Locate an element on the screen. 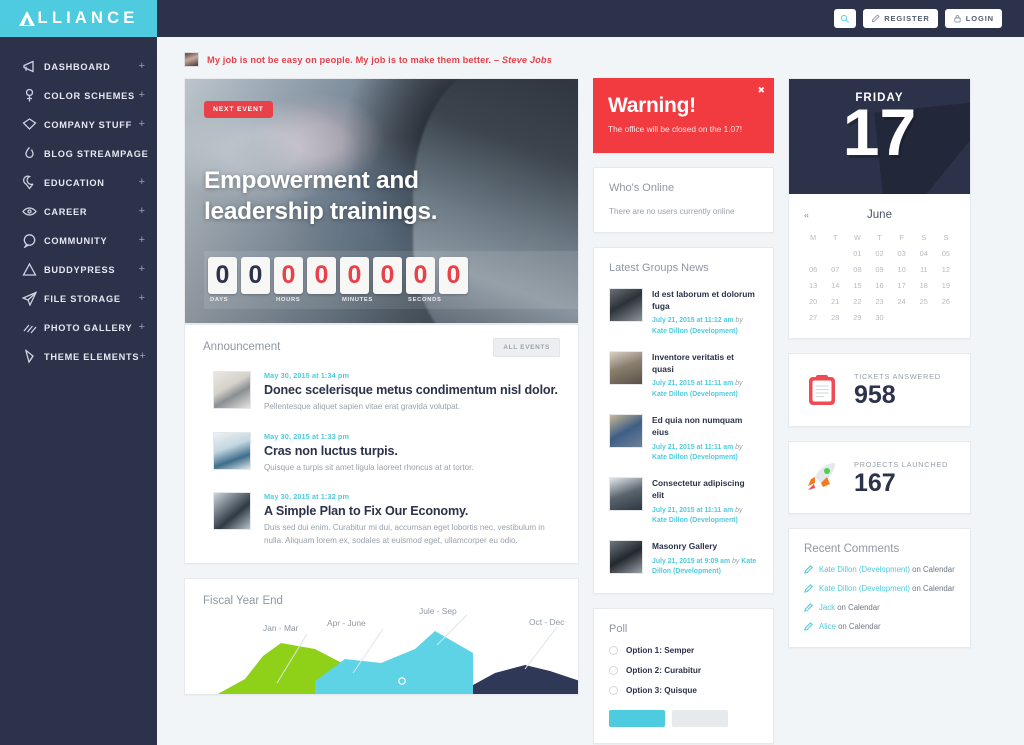 The image size is (1024, 745). calendar-day-cell: 14 is located at coordinates (835, 285).